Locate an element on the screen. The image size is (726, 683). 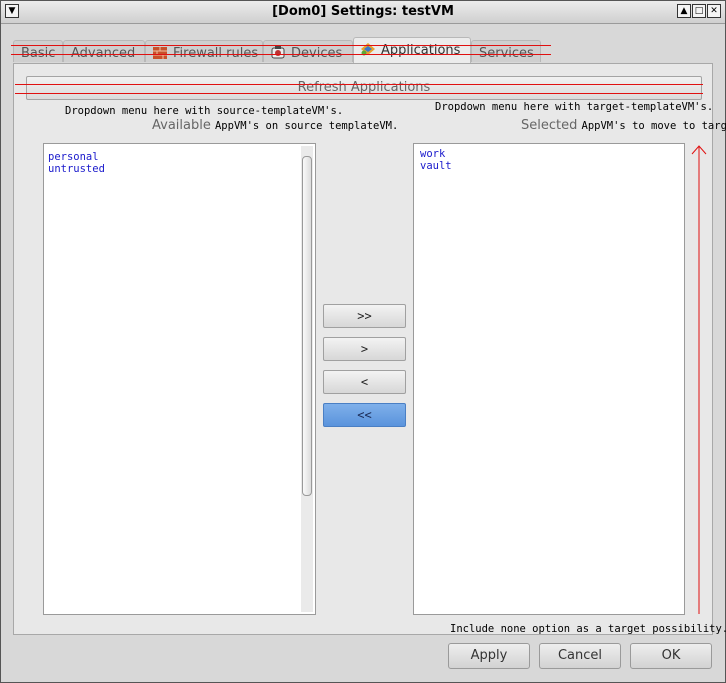
target-heading-gray: Selected is located at coordinates (549, 125).